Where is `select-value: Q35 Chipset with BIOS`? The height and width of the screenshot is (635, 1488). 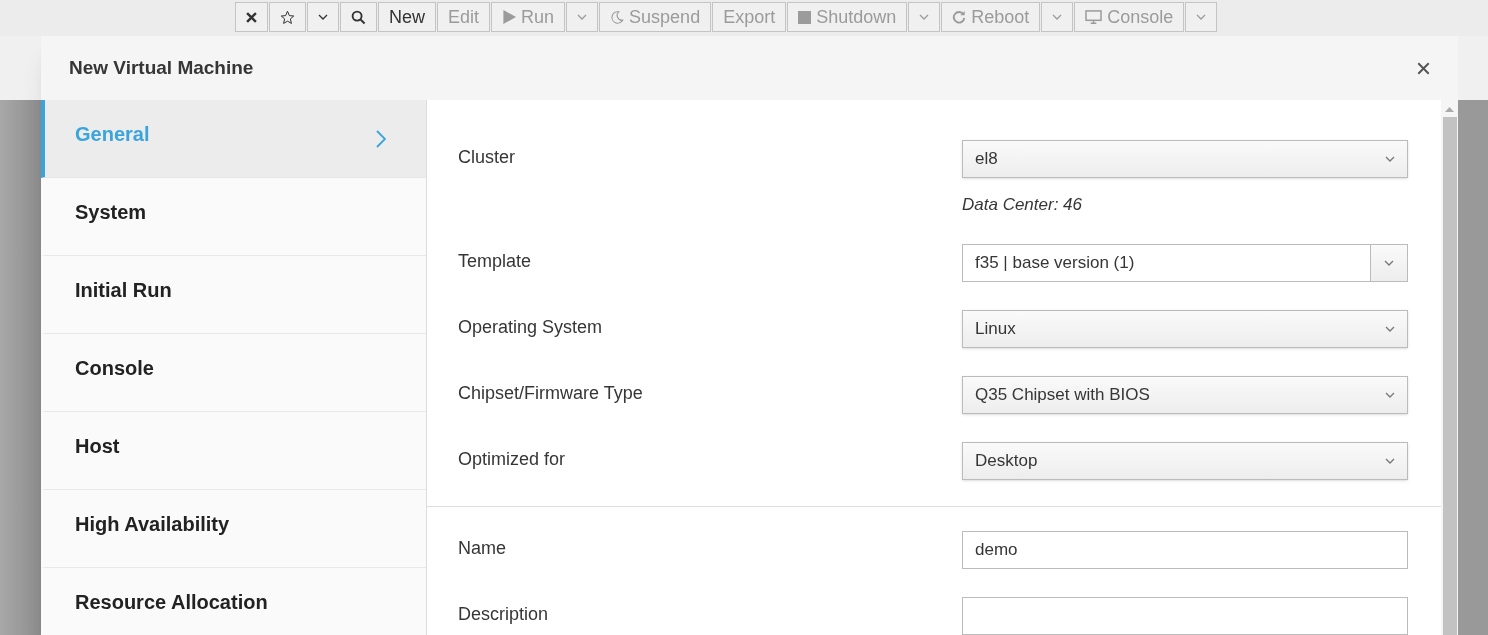
select-value: Q35 Chipset with BIOS is located at coordinates (1062, 394).